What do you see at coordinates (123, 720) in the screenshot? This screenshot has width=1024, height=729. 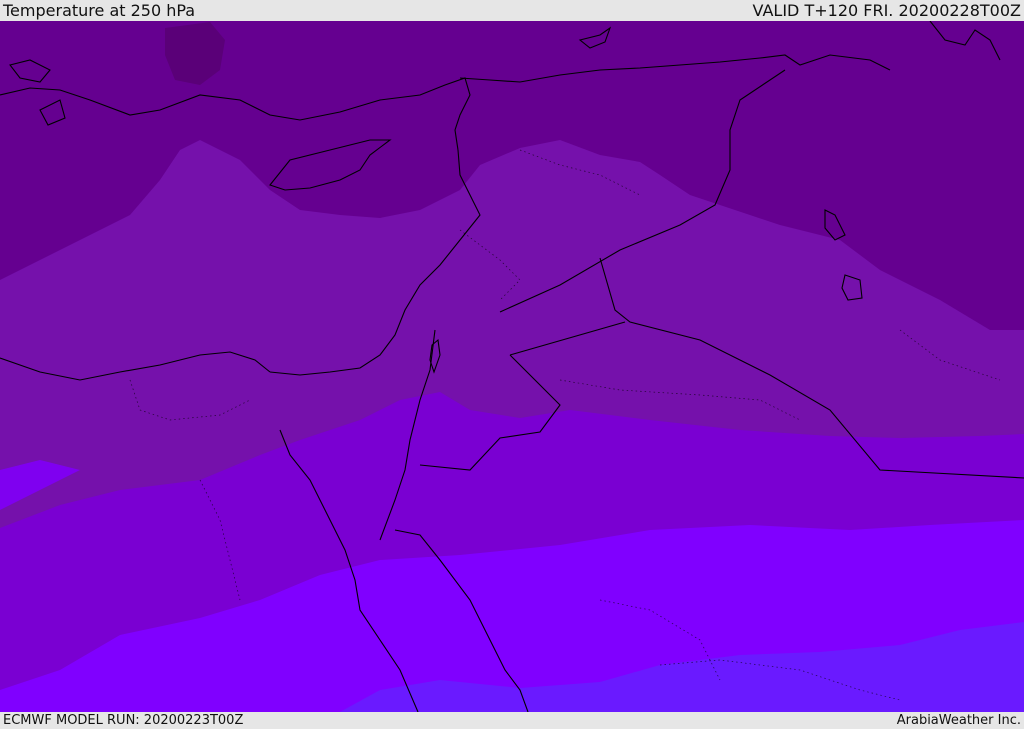 I see `model-run: ECMWF MODEL RUN: 20200223T00Z` at bounding box center [123, 720].